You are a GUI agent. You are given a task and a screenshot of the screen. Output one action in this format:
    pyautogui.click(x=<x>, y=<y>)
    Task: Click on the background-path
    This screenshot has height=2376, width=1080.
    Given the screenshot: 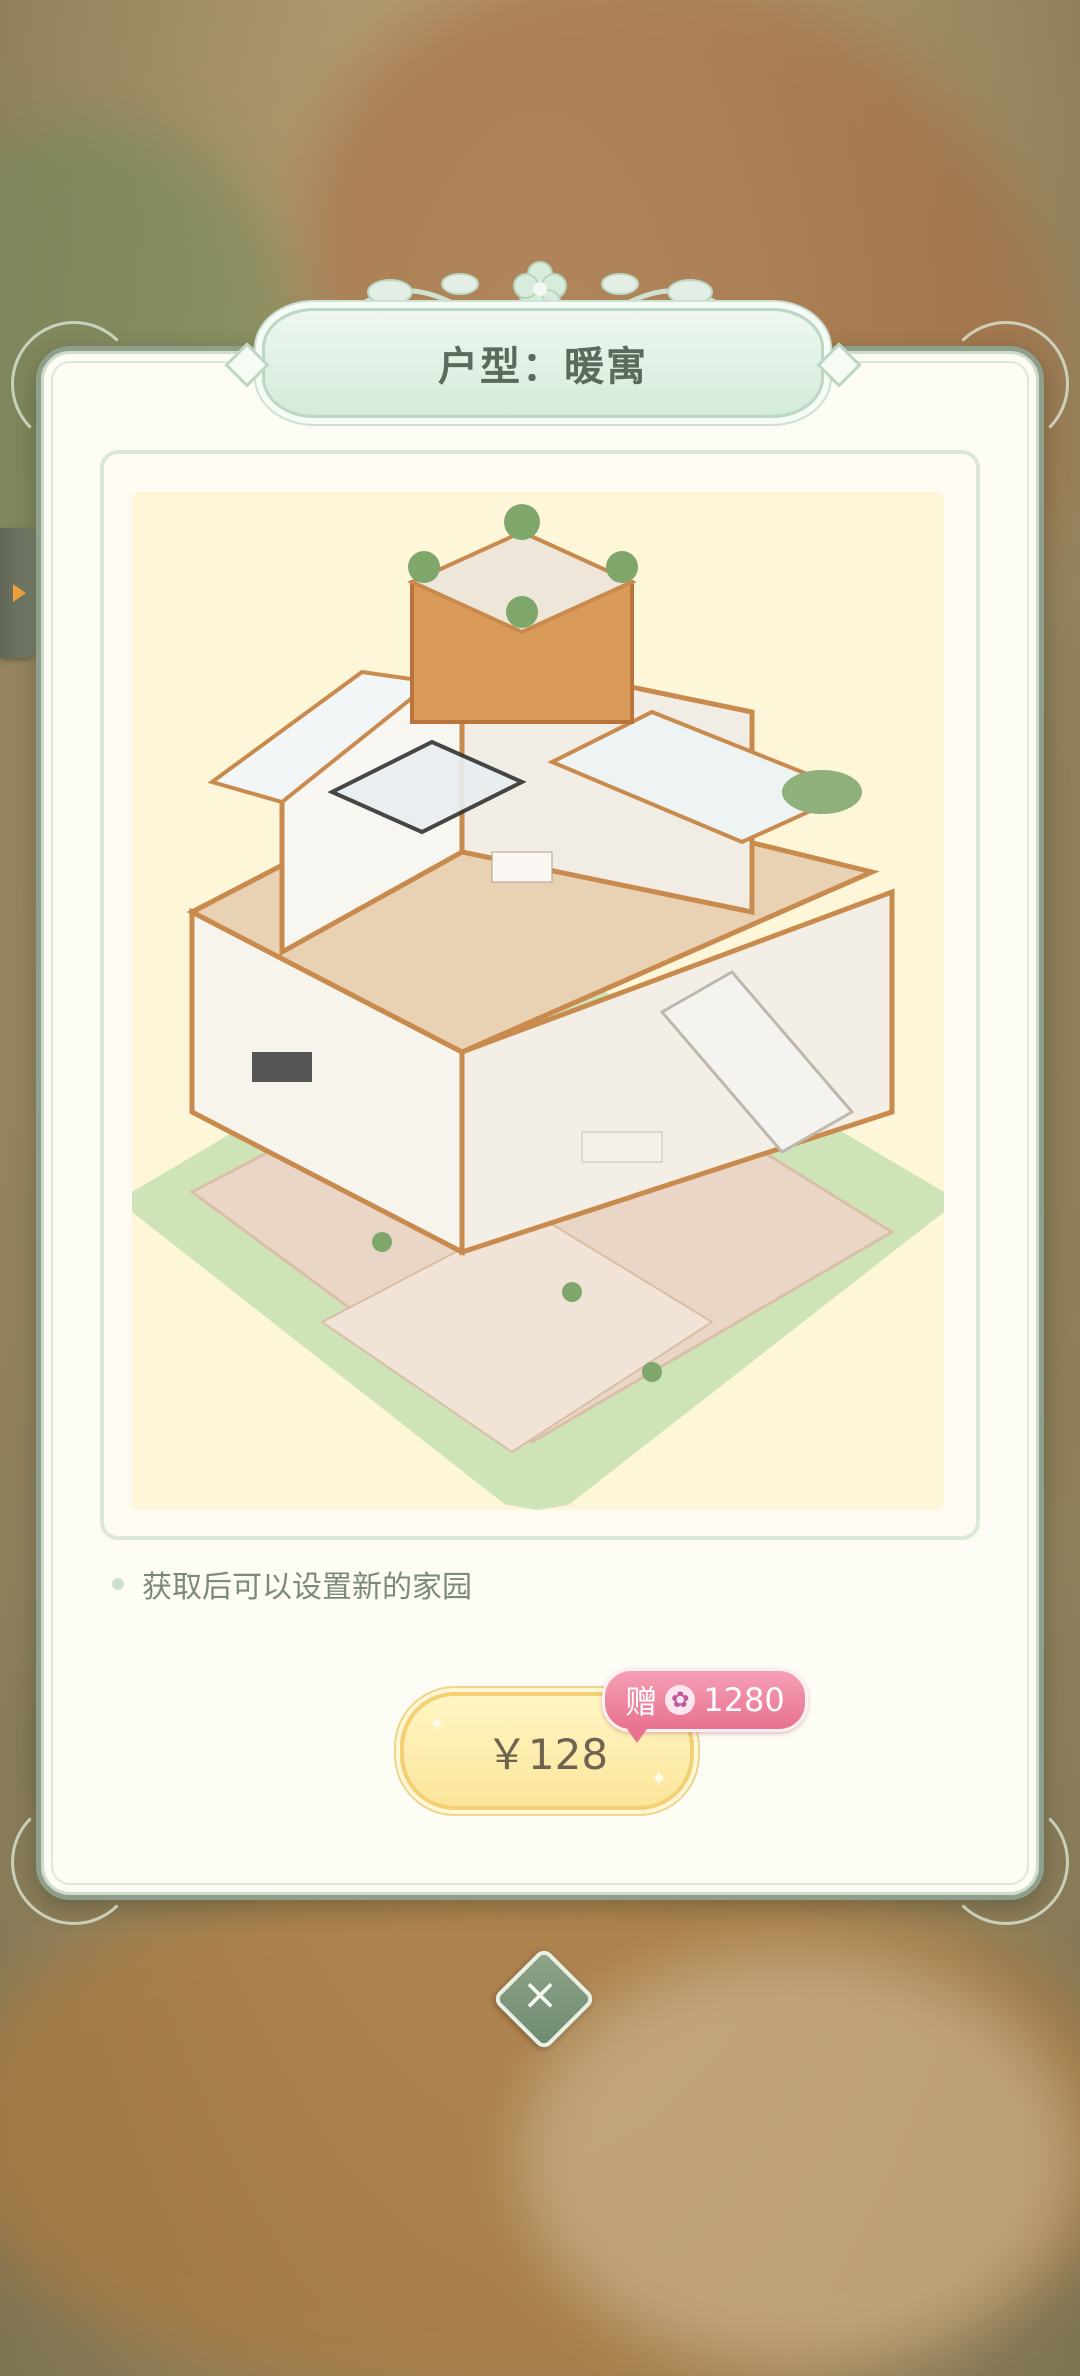 What is the action you would take?
    pyautogui.click(x=800, y=2160)
    